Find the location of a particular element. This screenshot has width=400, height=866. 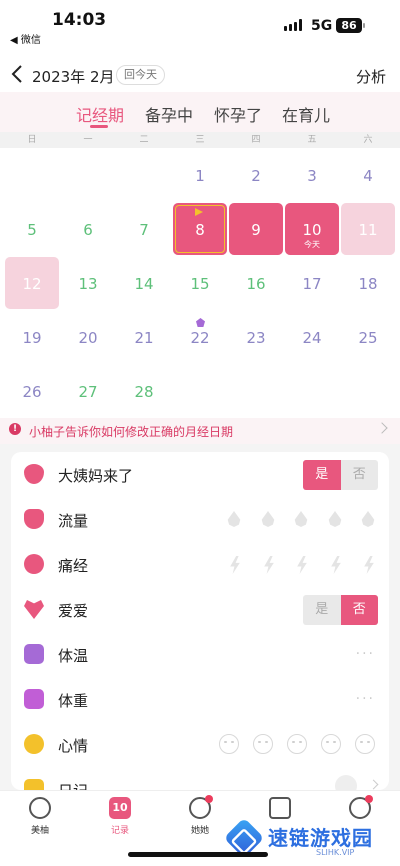

weekday-header: 日 一 二 三 四 五 六 is located at coordinates (200, 140).